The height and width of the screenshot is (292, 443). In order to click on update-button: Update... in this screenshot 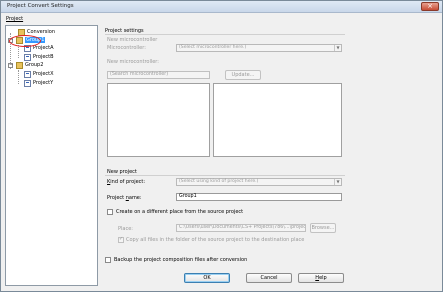, I will do `click(243, 75)`.